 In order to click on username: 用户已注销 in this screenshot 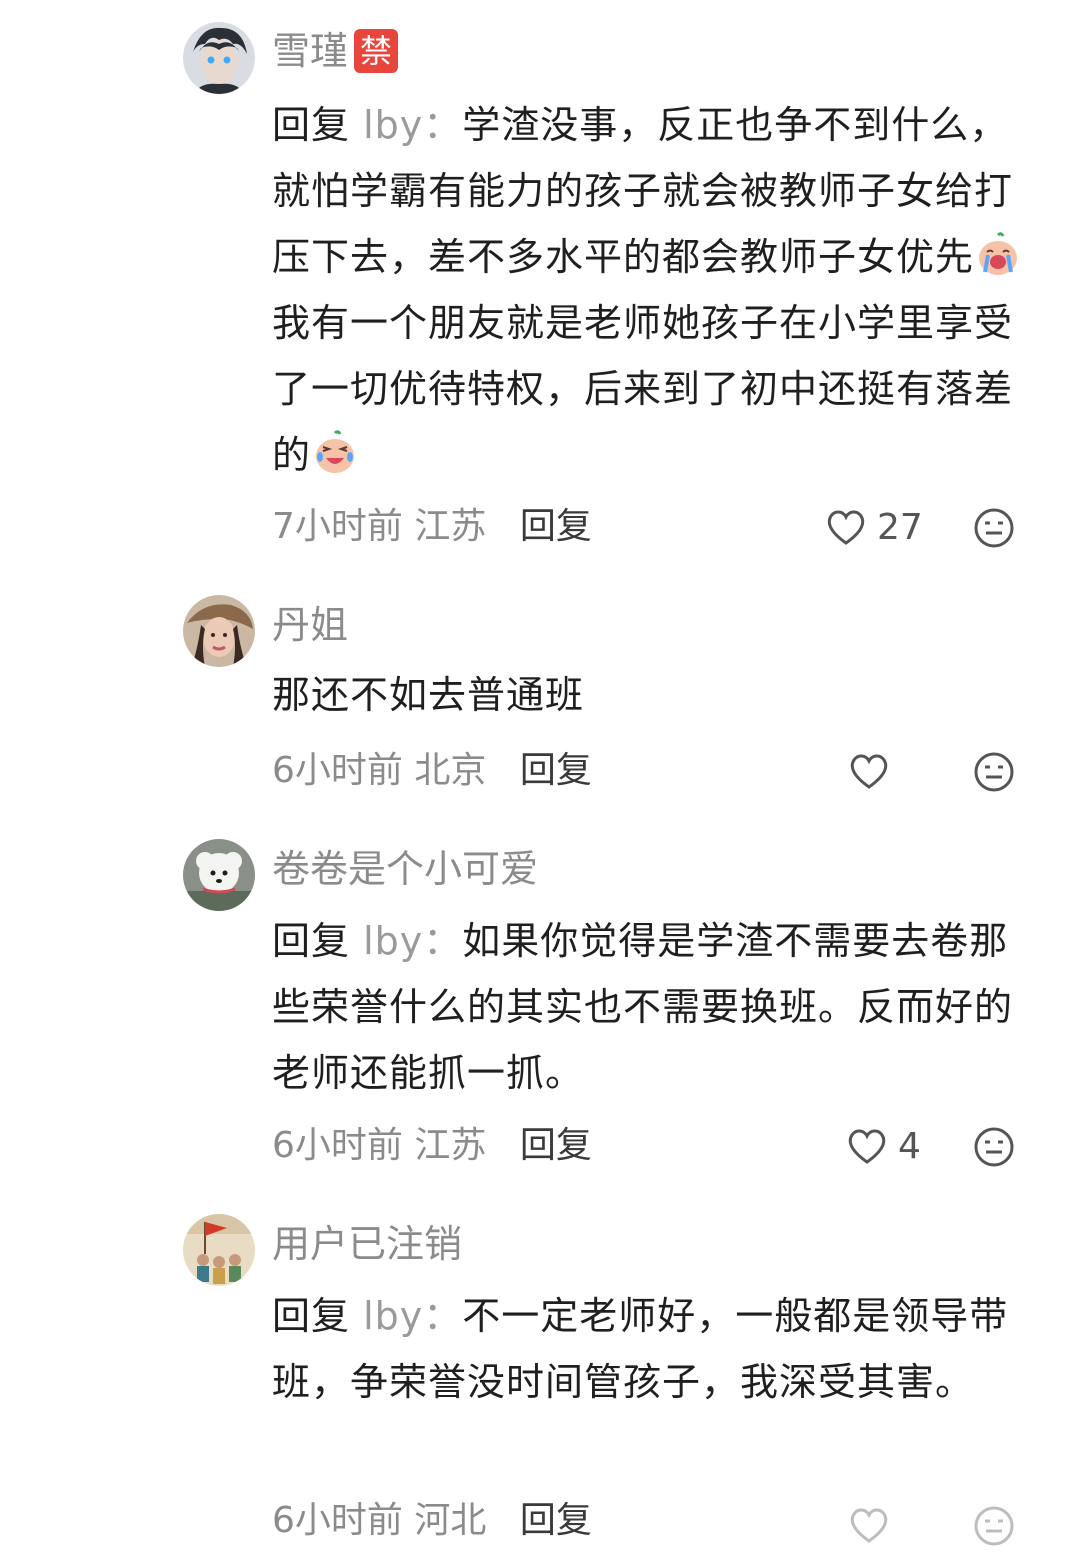, I will do `click(367, 1244)`.